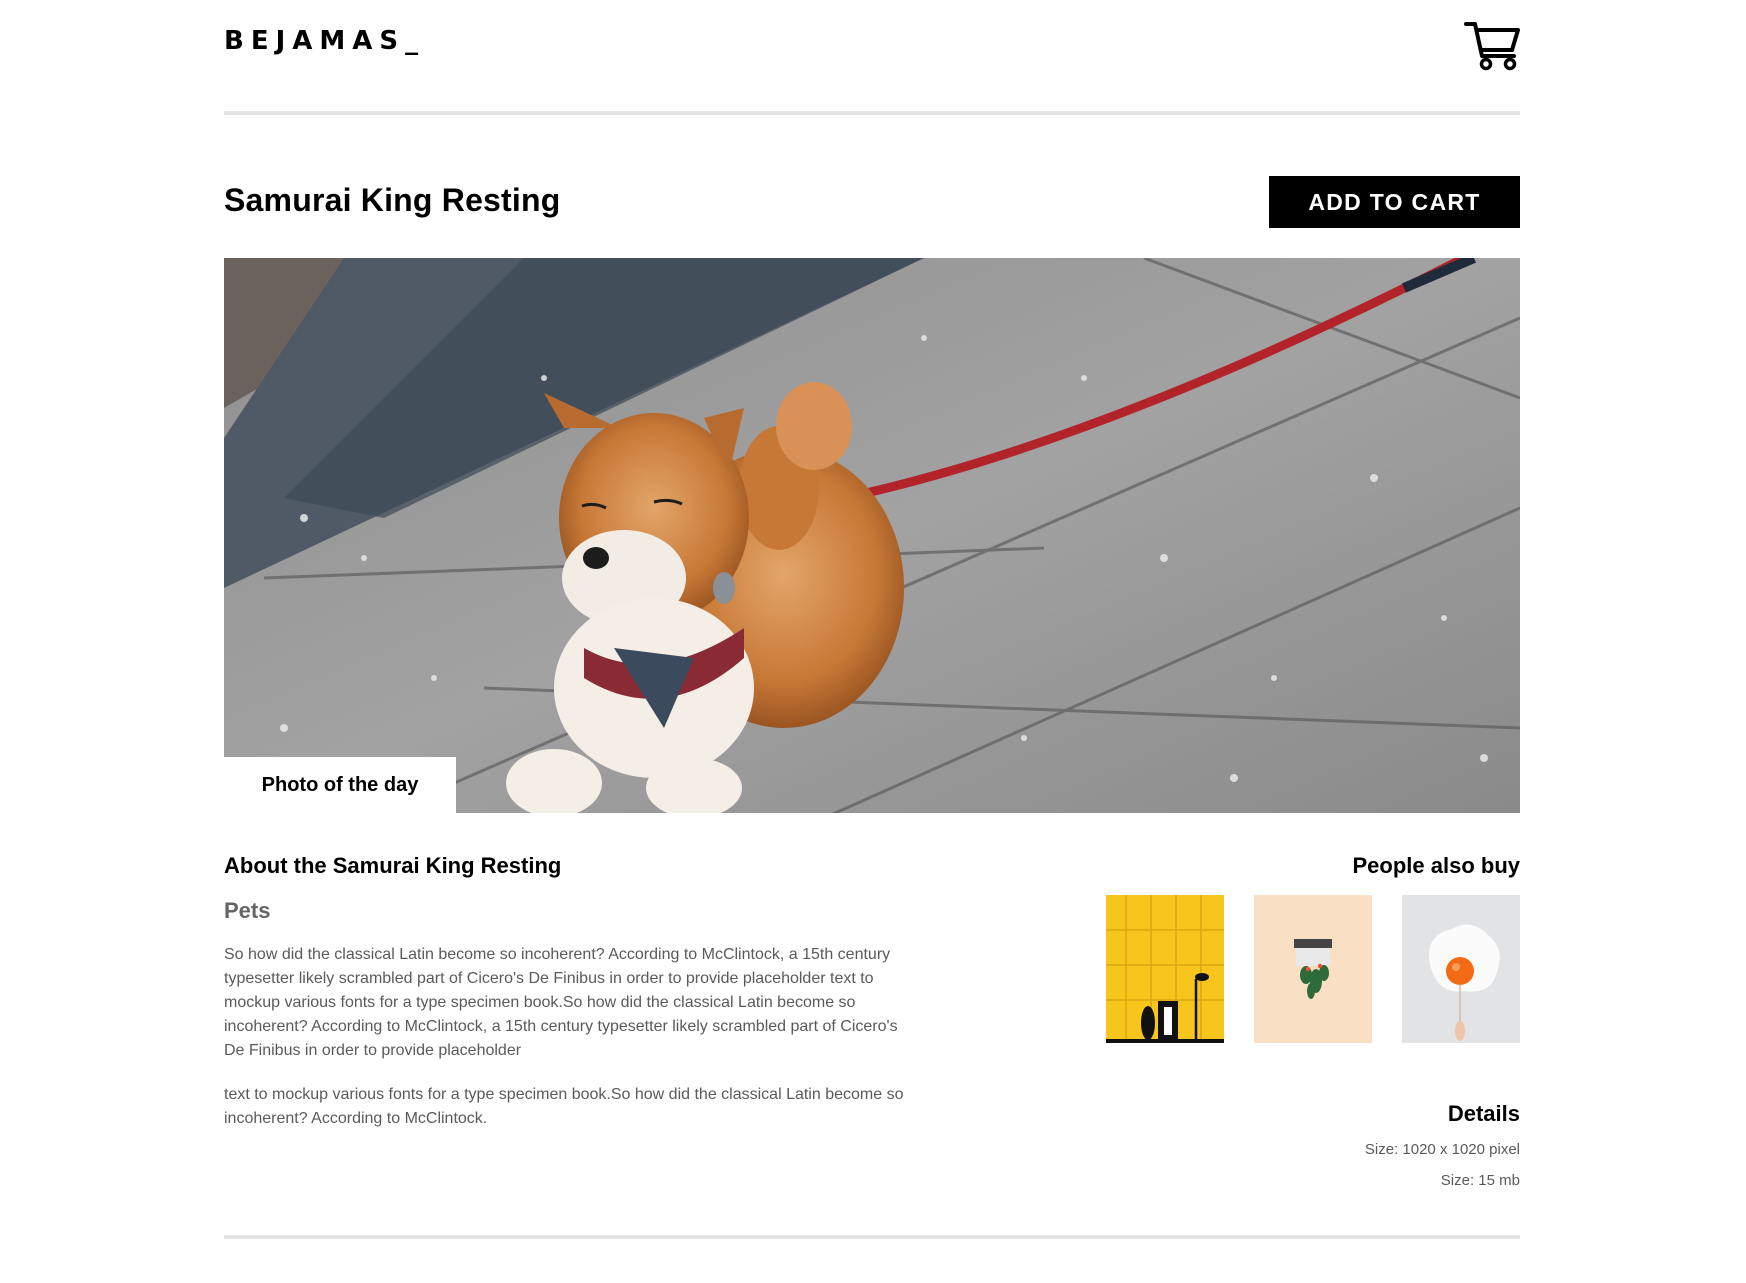  What do you see at coordinates (340, 785) in the screenshot?
I see `photo-of-the-day-badge: Photo of the day` at bounding box center [340, 785].